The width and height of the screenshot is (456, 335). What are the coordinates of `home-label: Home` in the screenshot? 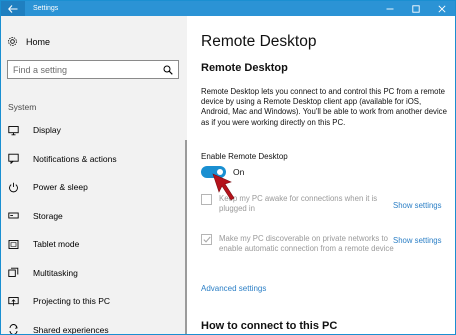 It's located at (38, 41).